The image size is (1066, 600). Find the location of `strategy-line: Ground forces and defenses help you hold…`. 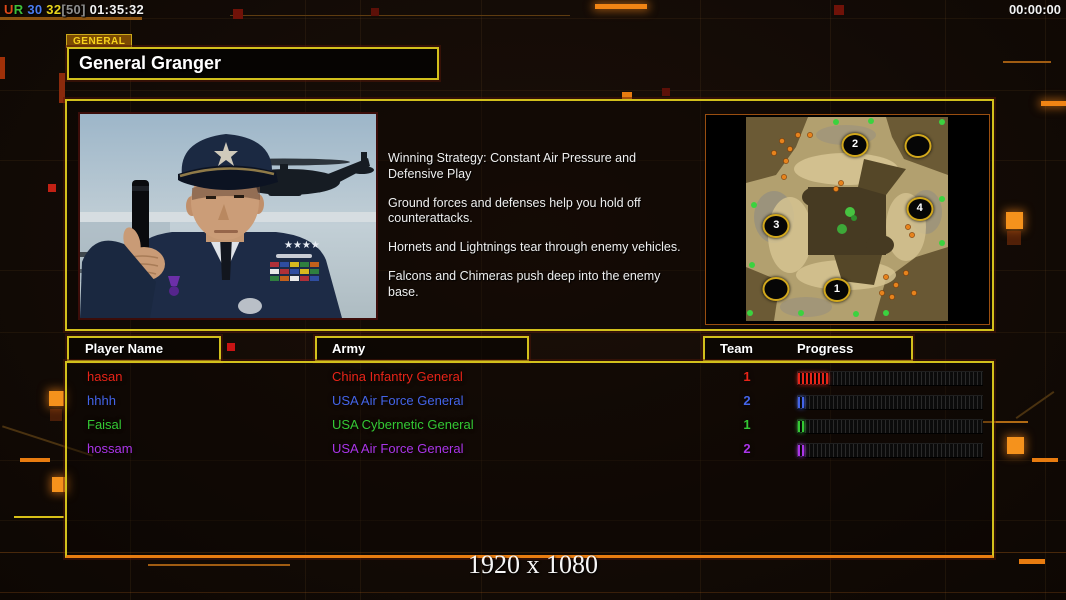

strategy-line: Ground forces and defenses help you hold… is located at coordinates (514, 210).